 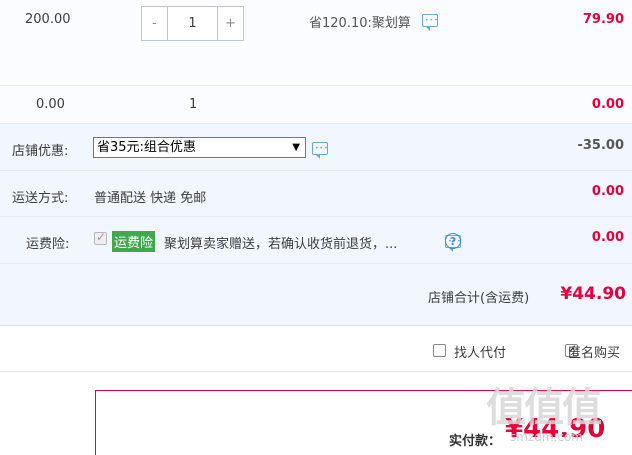 I want to click on anonymous-label: 匿名购买, so click(x=594, y=351).